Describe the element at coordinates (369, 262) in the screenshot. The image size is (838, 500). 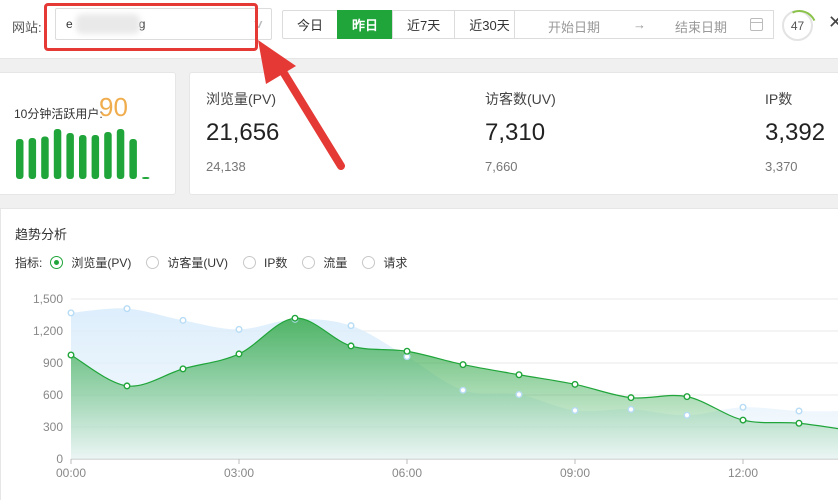
I see `radio-requests` at that location.